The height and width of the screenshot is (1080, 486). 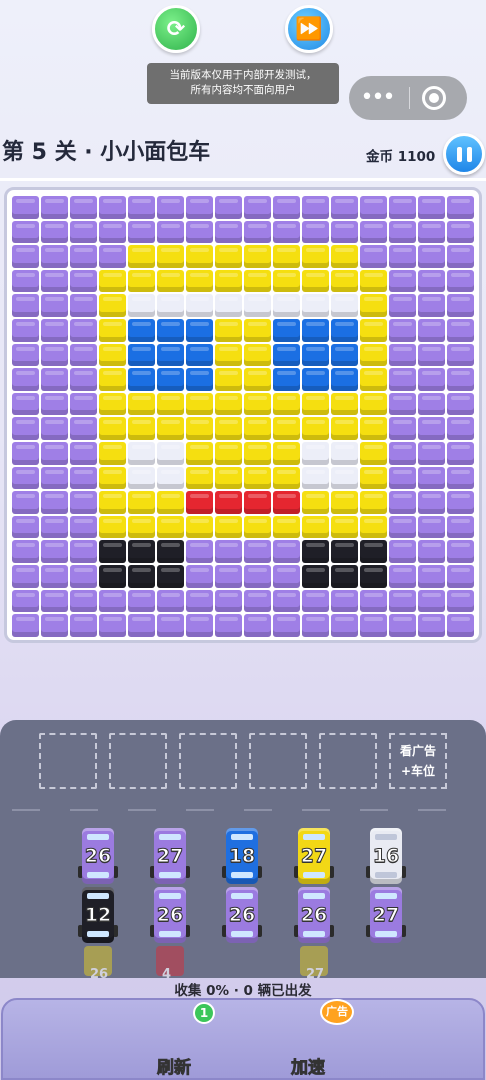 What do you see at coordinates (386, 856) in the screenshot?
I see `car: 16` at bounding box center [386, 856].